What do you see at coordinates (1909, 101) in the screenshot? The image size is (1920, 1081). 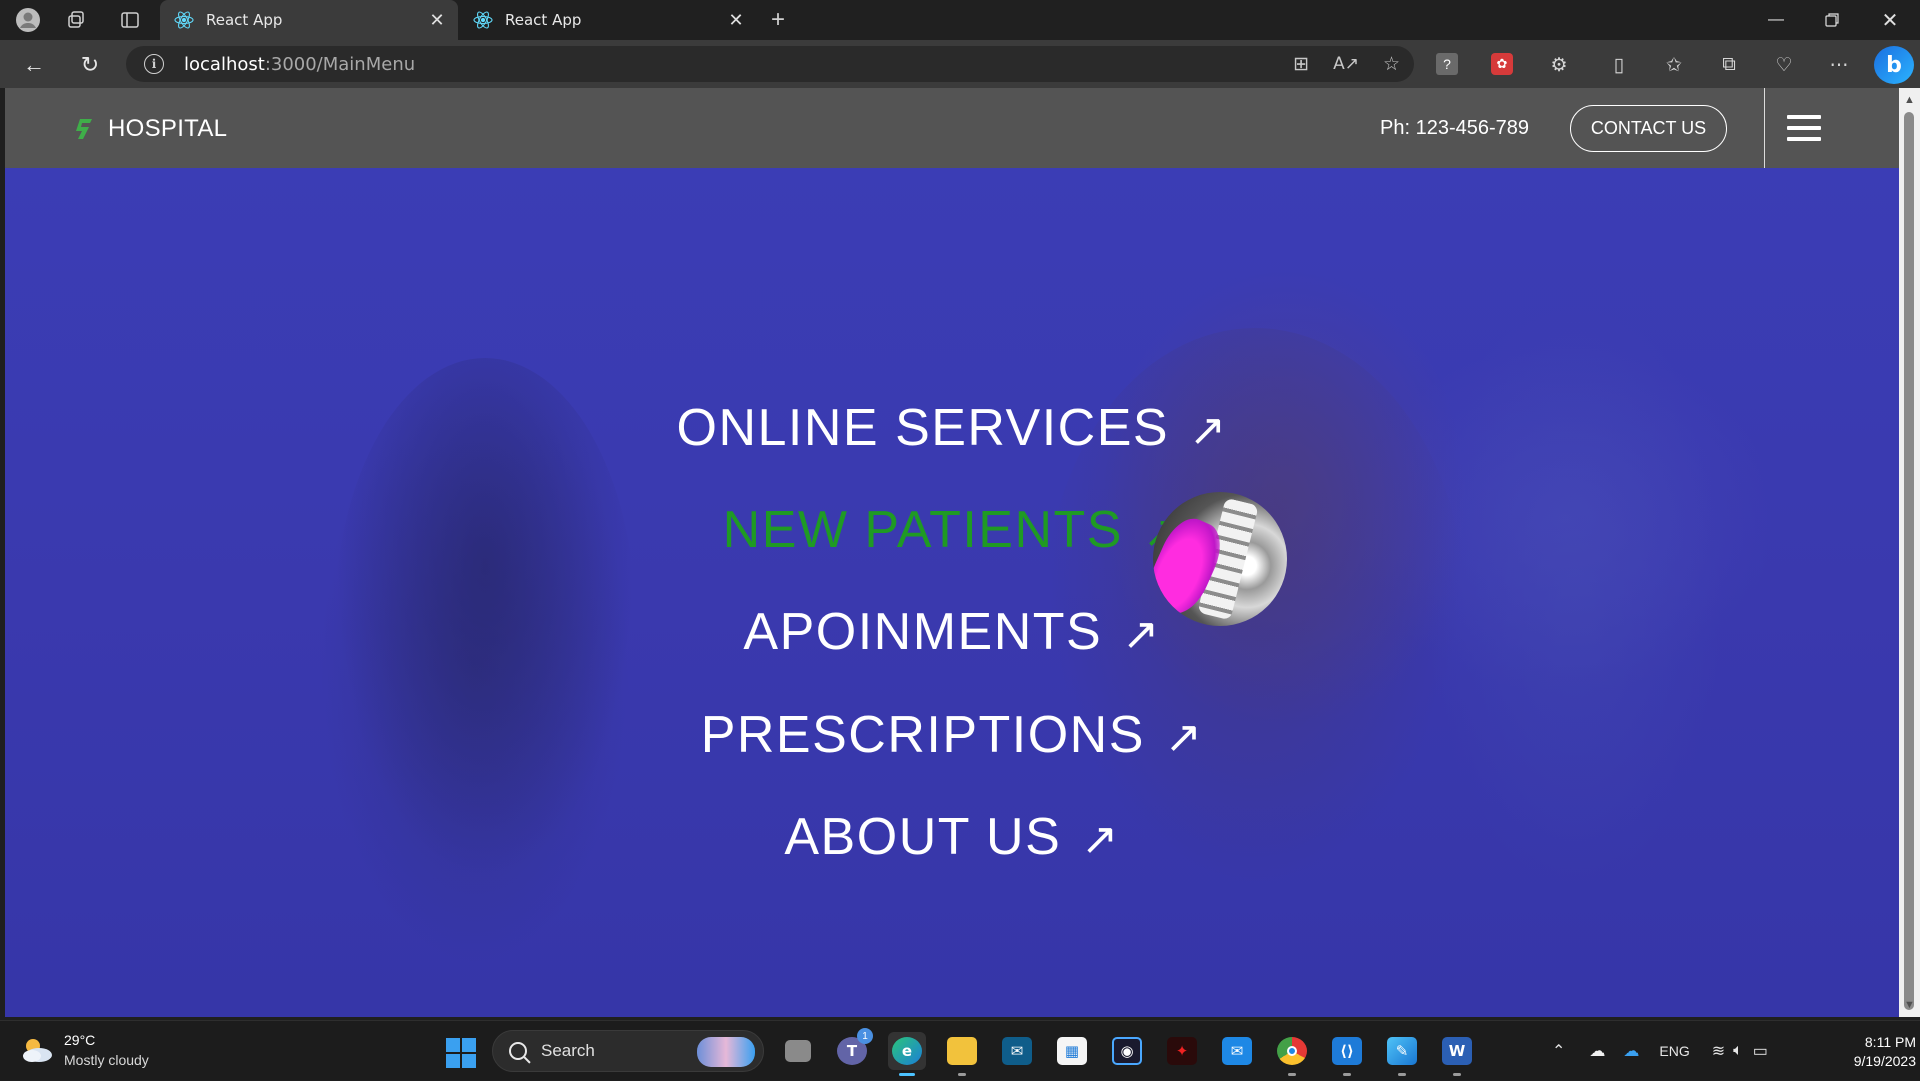 I see `scroll-up-icon: ▲` at bounding box center [1909, 101].